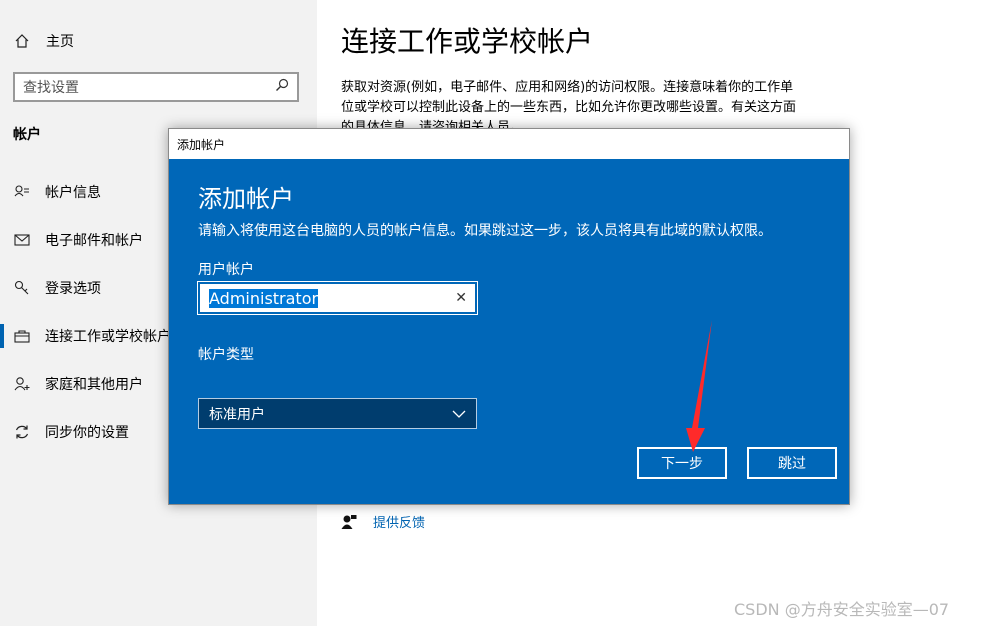 The height and width of the screenshot is (626, 1003). I want to click on feedback-label: 提供反馈, so click(399, 523).